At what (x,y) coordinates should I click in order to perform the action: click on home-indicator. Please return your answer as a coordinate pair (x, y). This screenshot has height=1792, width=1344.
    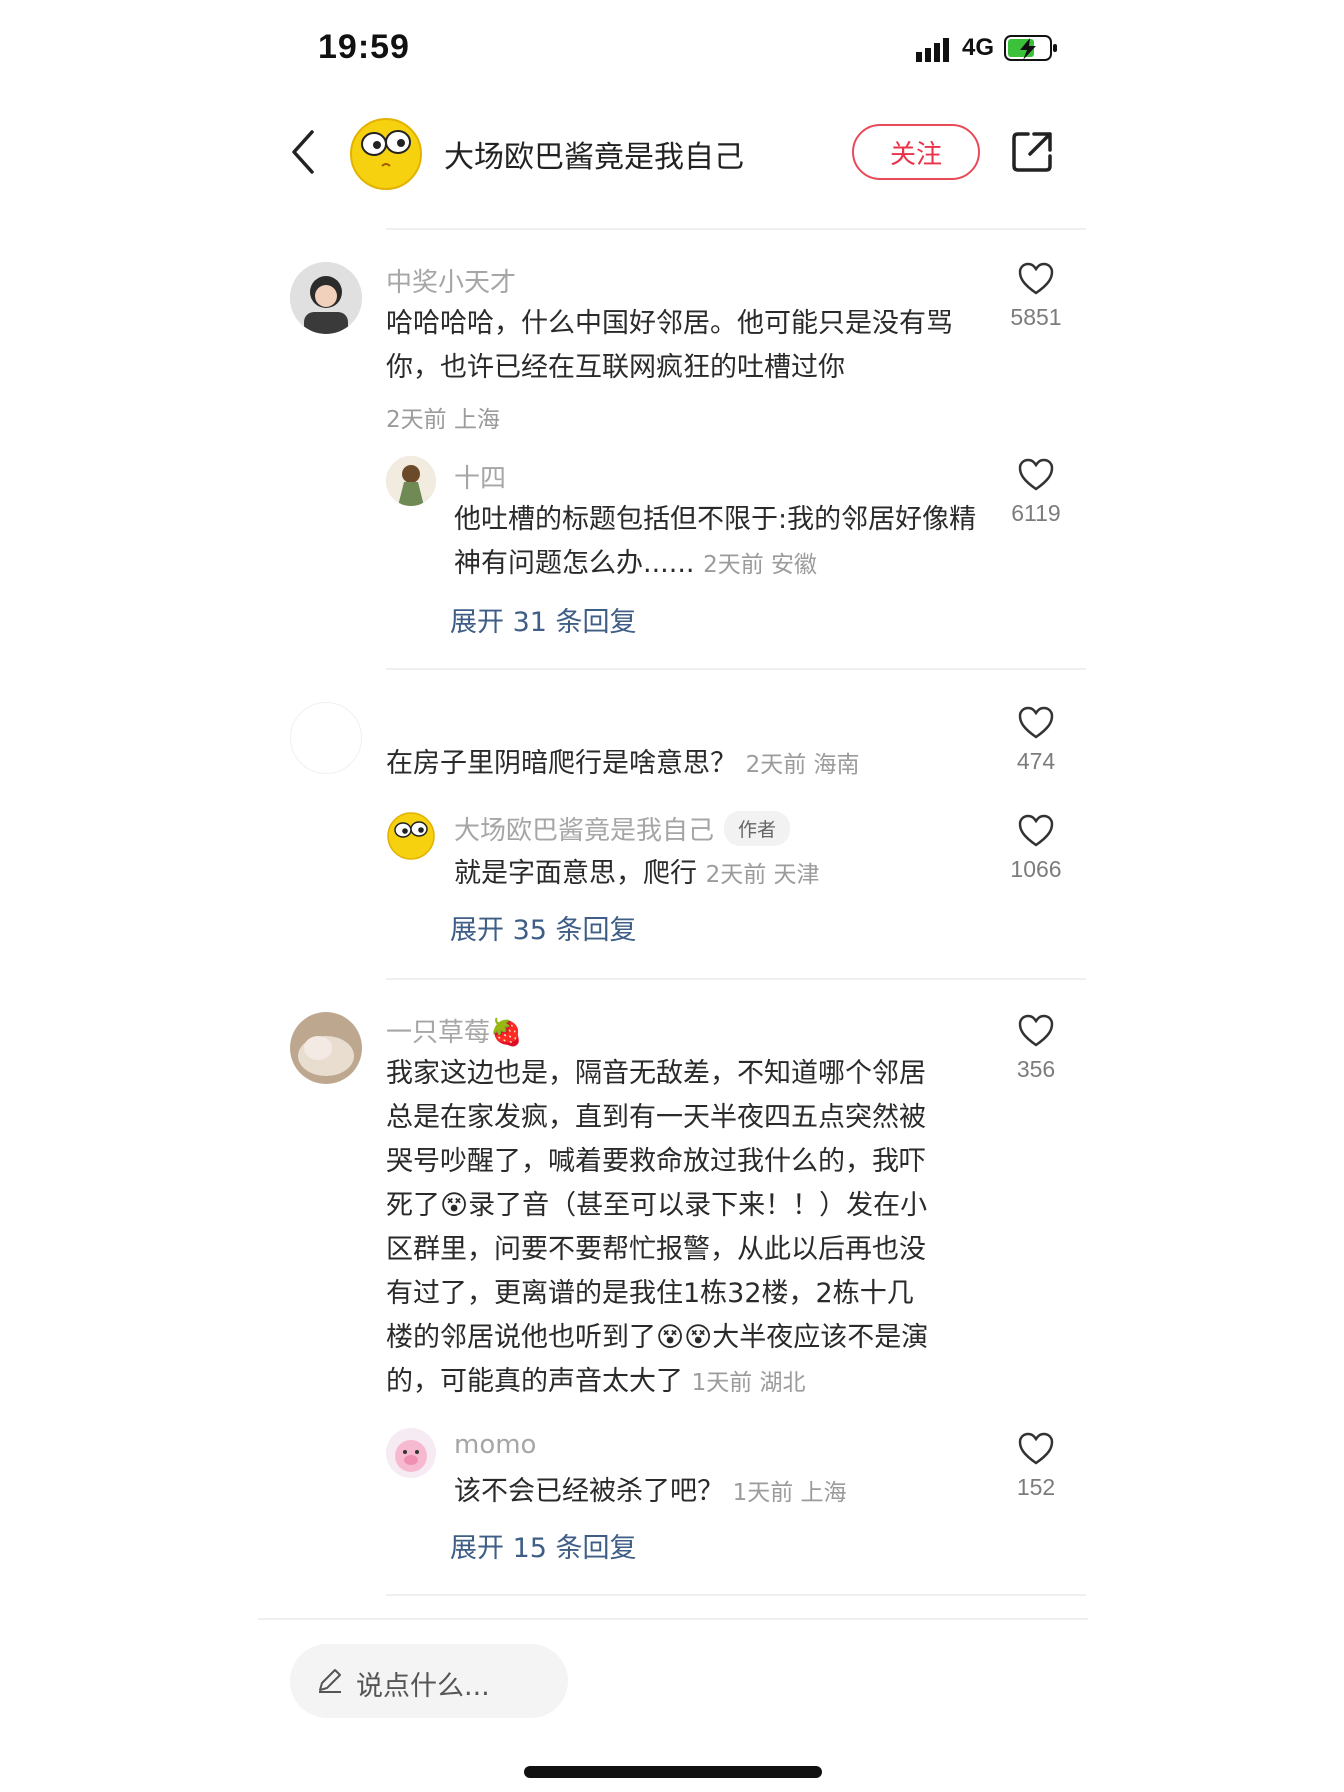
    Looking at the image, I should click on (673, 1772).